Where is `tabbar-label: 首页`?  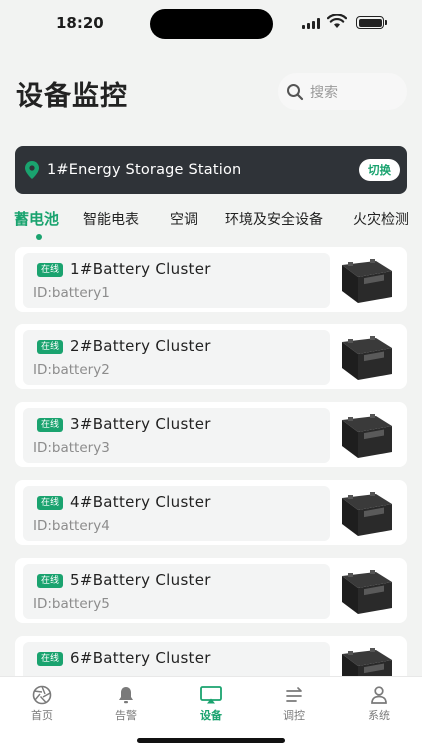 tabbar-label: 首页 is located at coordinates (42, 715).